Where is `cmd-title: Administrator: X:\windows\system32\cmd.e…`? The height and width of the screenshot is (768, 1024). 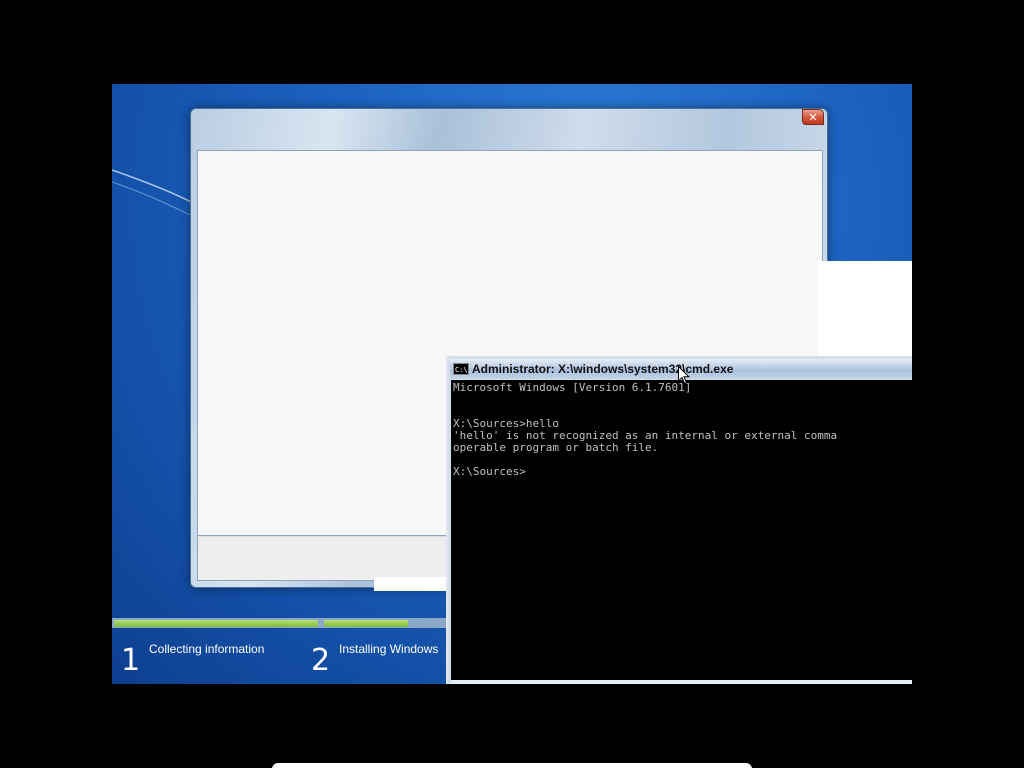
cmd-title: Administrator: X:\windows\system32\cmd.e… is located at coordinates (603, 369).